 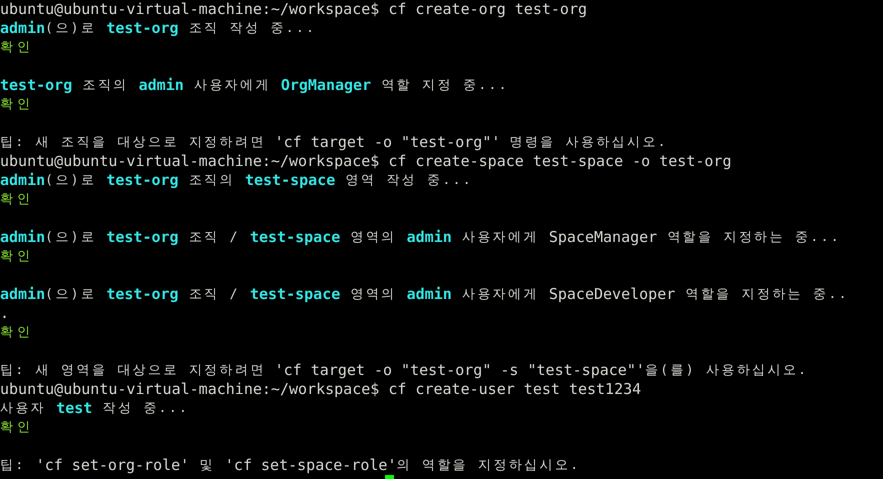 I want to click on command-text: ubuntu@ubuntu-virtual-machine:~/workspace$ cf create-org test-org, so click(x=293, y=9).